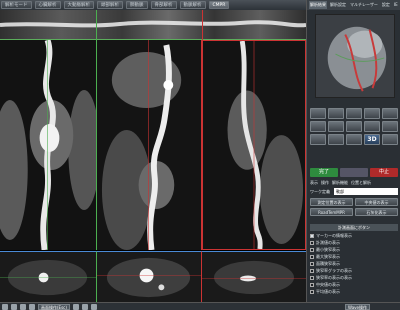  Describe the element at coordinates (137, 5) in the screenshot. I see `tab-pulmonary: 肺動脈` at that location.